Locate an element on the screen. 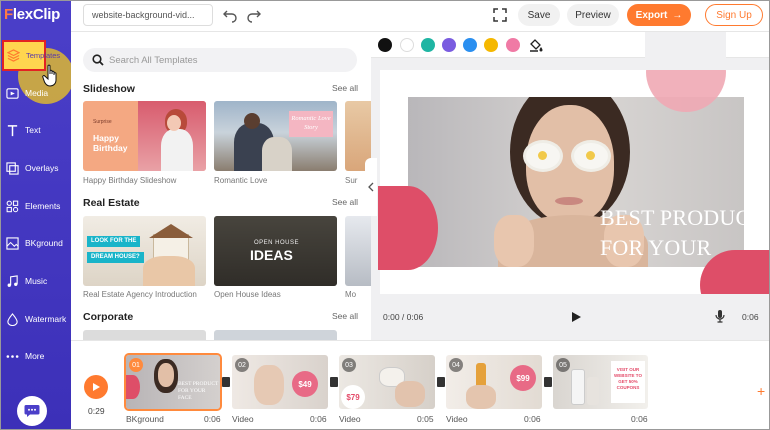 The image size is (770, 430). undo-icon is located at coordinates (230, 15).